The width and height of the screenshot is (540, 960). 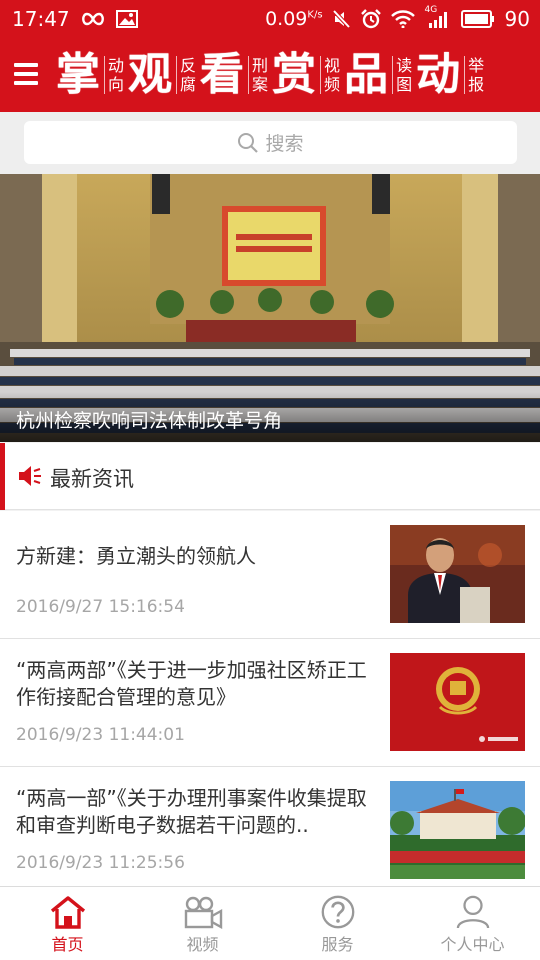 What do you see at coordinates (191, 683) in the screenshot?
I see `news-title: “两高两部”《关于进一步加强社区矫正工作衔接配合管理的意见》` at bounding box center [191, 683].